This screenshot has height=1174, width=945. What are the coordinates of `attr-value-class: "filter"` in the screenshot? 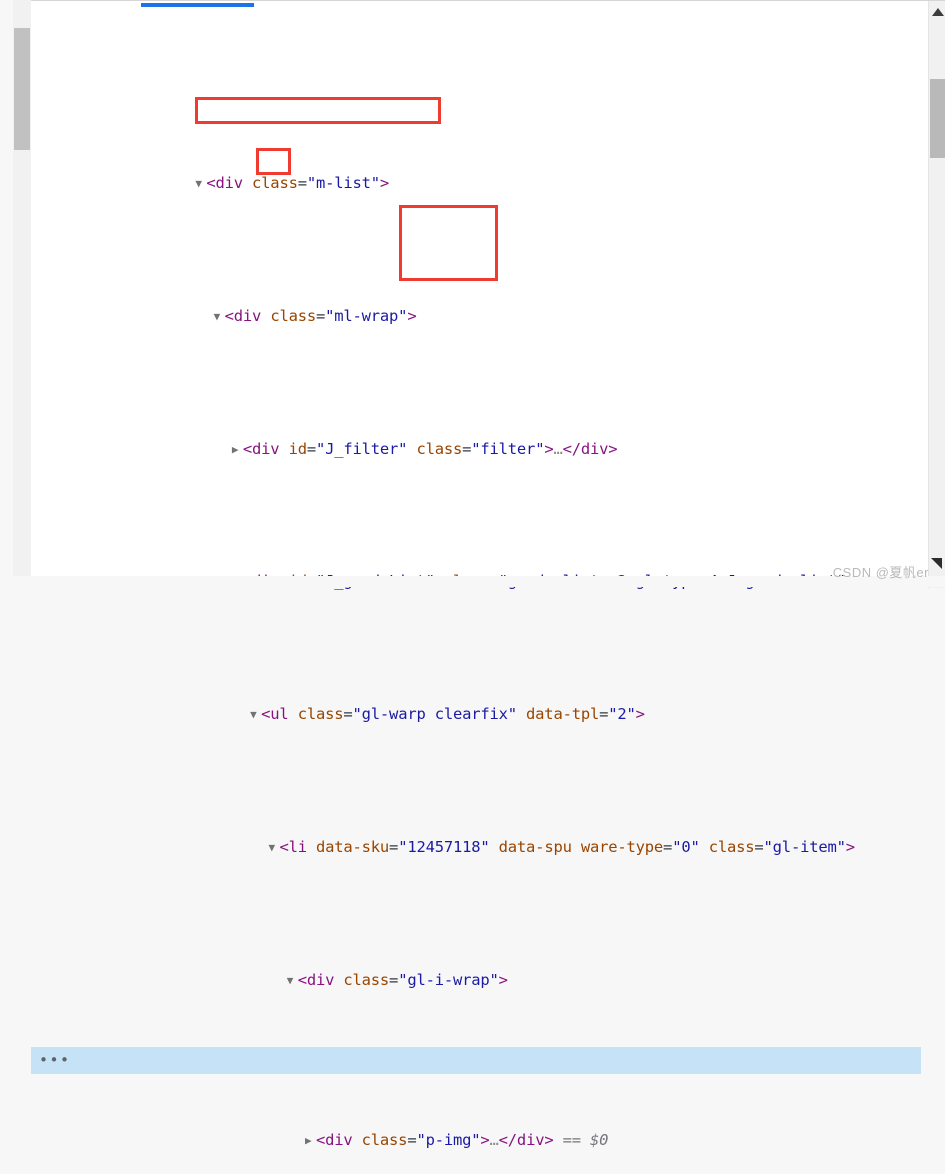 It's located at (508, 448).